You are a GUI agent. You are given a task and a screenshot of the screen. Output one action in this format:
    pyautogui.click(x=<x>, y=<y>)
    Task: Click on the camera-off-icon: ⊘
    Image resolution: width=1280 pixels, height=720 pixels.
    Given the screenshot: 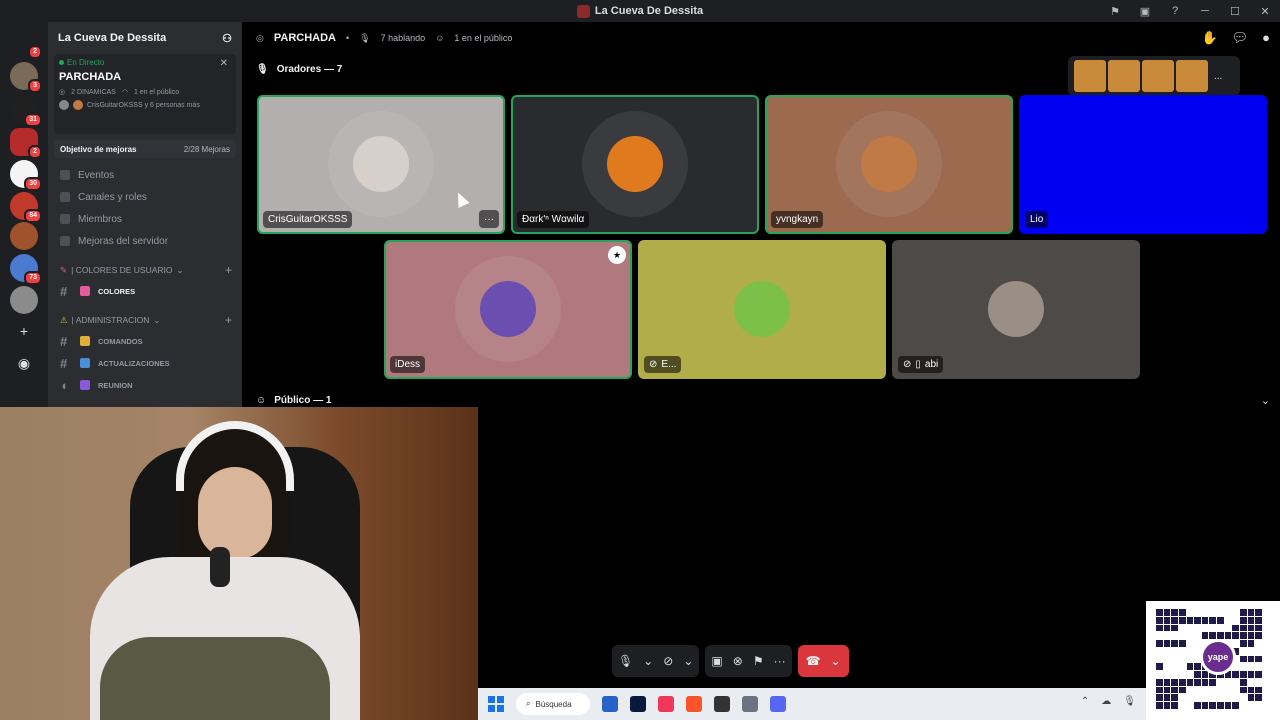 What is the action you would take?
    pyautogui.click(x=668, y=661)
    